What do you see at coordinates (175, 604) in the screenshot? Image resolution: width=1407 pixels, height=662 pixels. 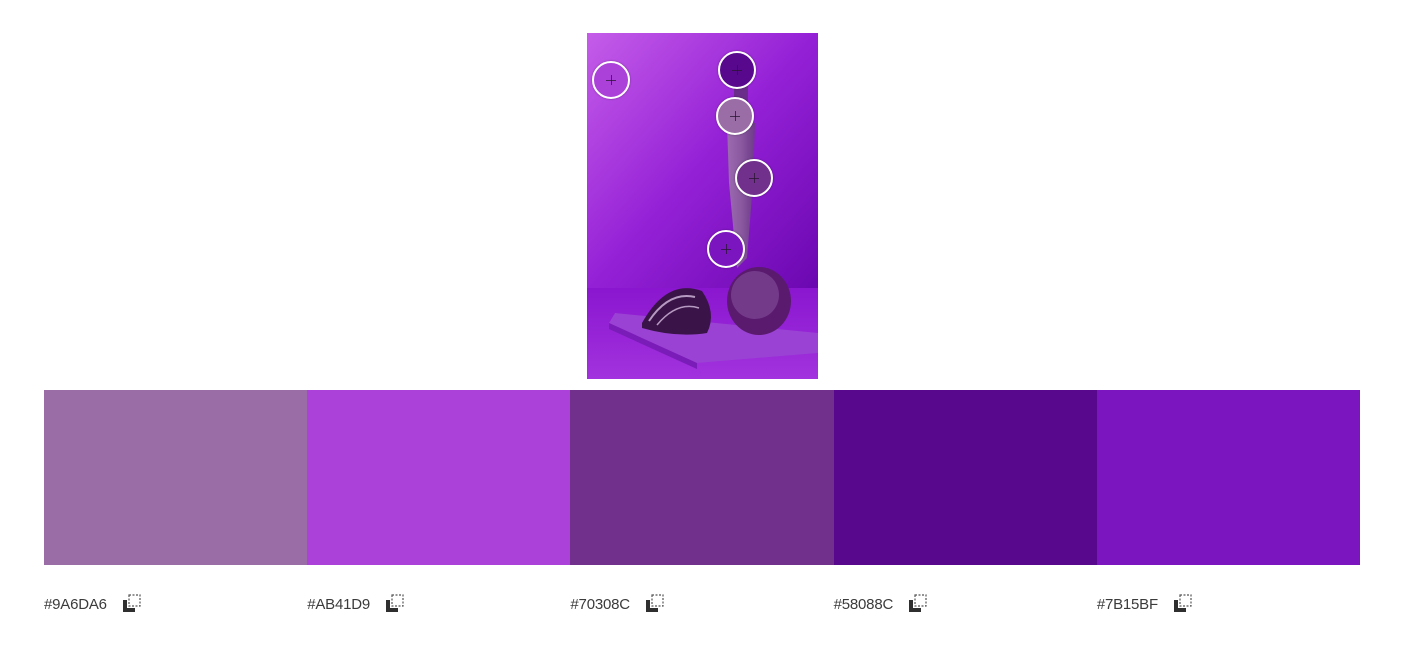 I see `swatch-label-1: #9A6DA6` at bounding box center [175, 604].